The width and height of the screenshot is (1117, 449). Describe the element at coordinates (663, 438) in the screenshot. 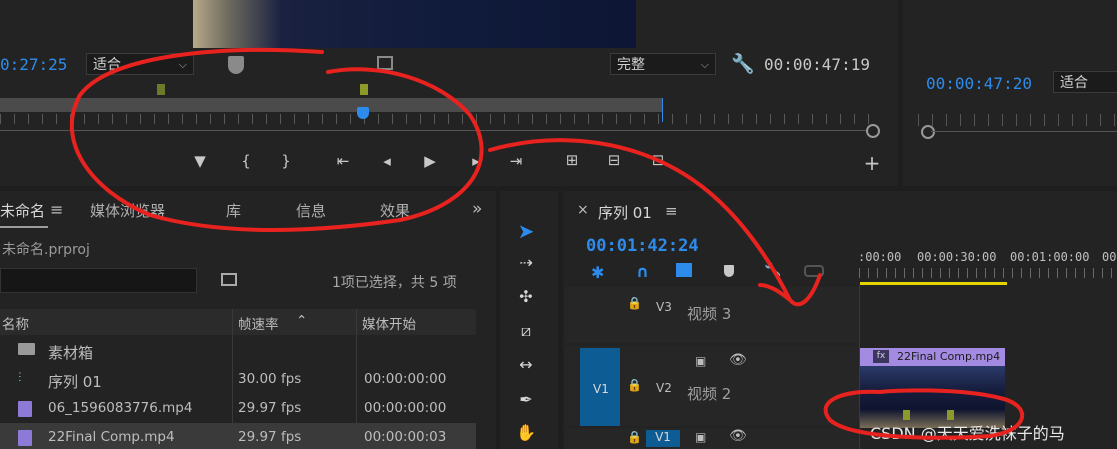

I see `track-target-v1: V1` at that location.